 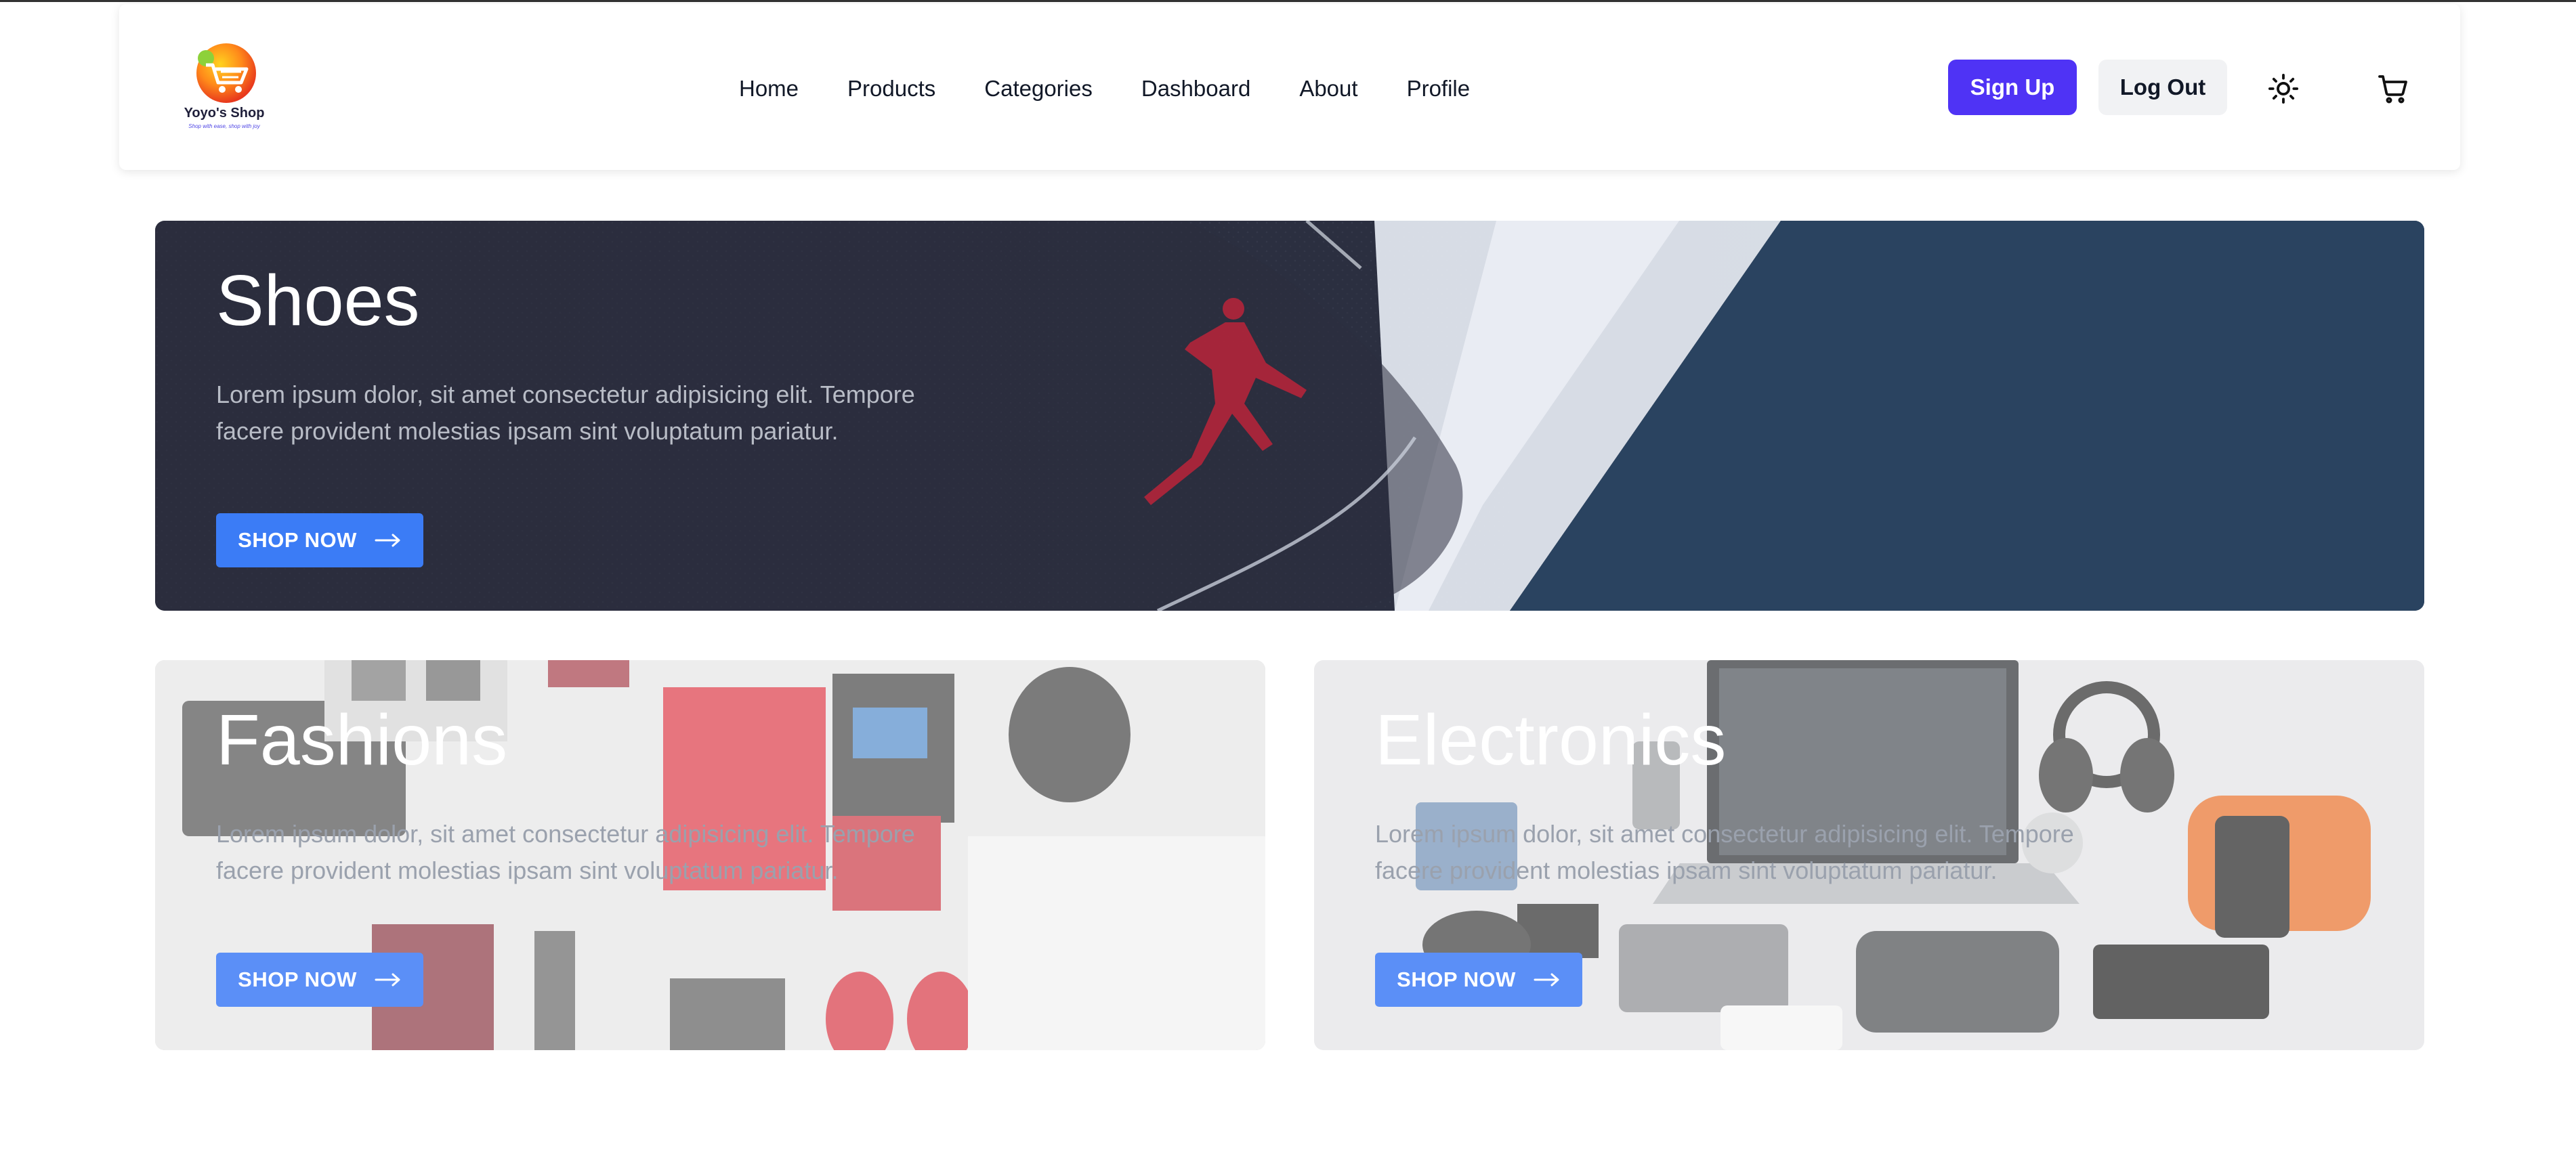 I want to click on banner-title: Electronics, so click(x=1551, y=740).